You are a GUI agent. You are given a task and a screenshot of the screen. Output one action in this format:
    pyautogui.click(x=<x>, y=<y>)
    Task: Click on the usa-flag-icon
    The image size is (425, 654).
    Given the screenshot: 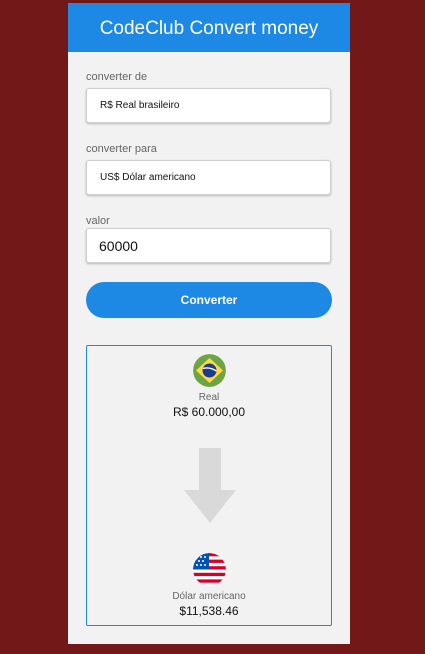 What is the action you would take?
    pyautogui.click(x=209, y=569)
    